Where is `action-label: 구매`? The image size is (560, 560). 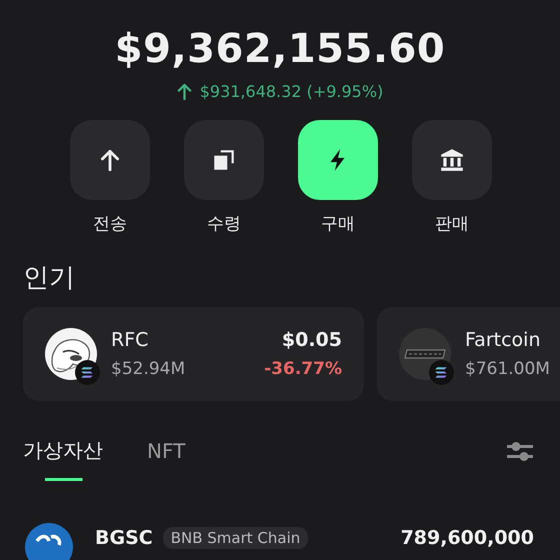
action-label: 구매 is located at coordinates (338, 224).